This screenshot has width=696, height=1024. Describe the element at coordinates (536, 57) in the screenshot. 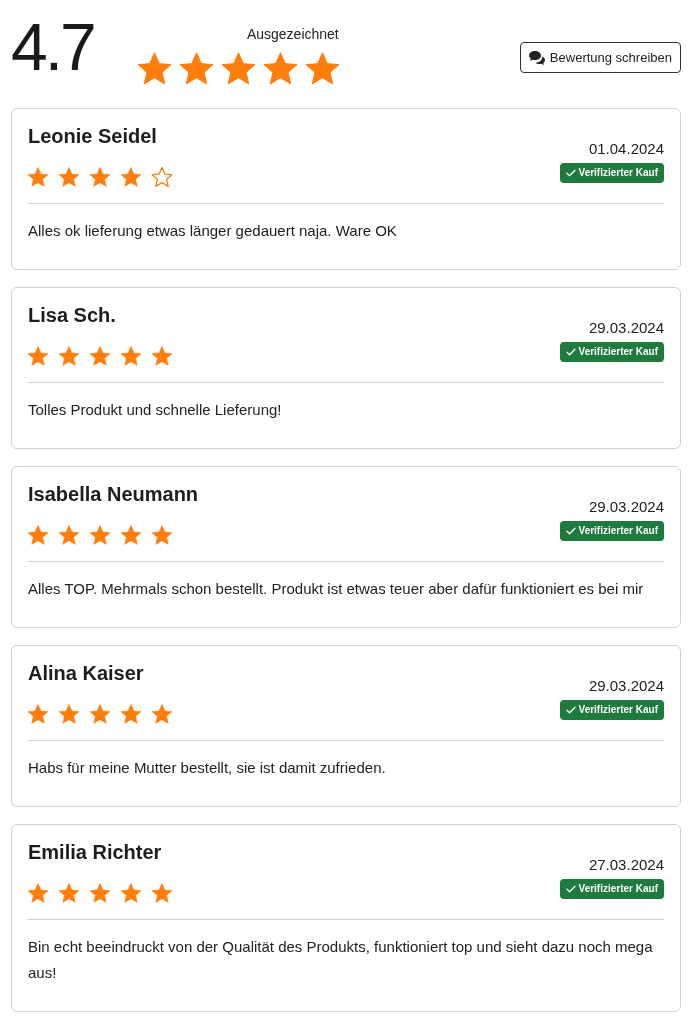

I see `chat-bubbles-icon` at that location.